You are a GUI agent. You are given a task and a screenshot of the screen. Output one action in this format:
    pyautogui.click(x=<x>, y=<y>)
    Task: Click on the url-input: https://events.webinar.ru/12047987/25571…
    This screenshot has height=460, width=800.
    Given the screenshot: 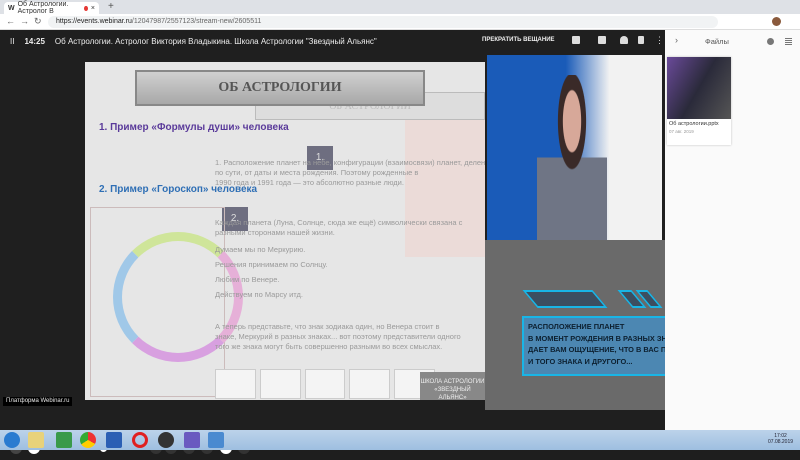 What is the action you would take?
    pyautogui.click(x=383, y=22)
    